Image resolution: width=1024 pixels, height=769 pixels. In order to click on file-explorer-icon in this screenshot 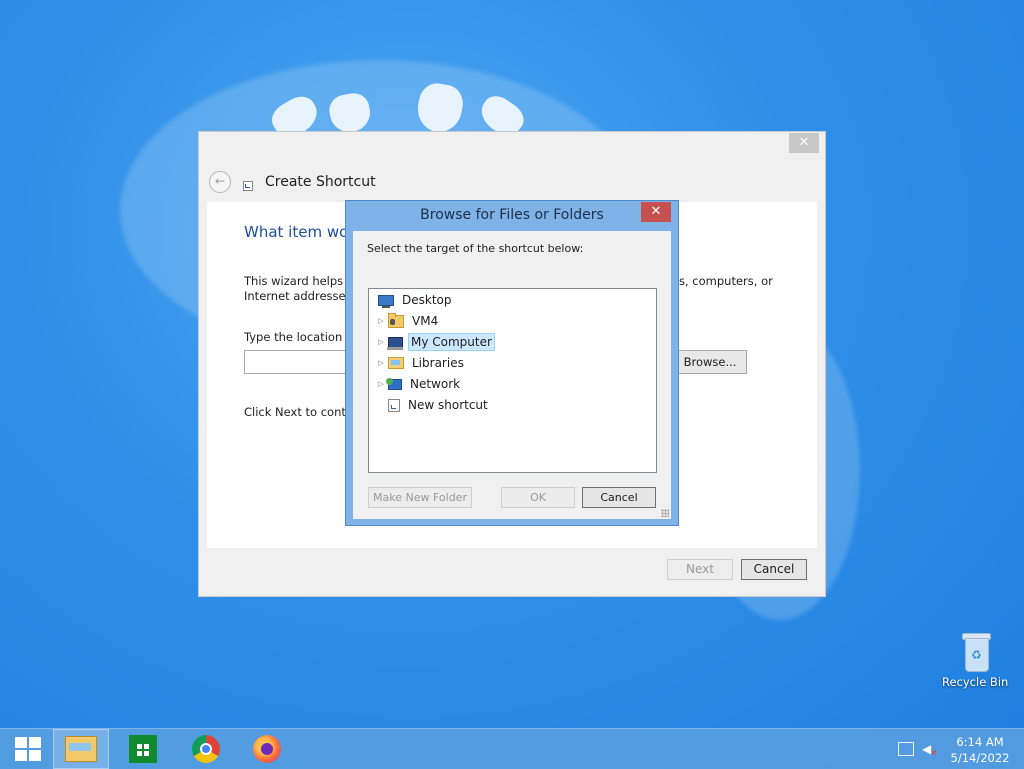, I will do `click(81, 749)`.